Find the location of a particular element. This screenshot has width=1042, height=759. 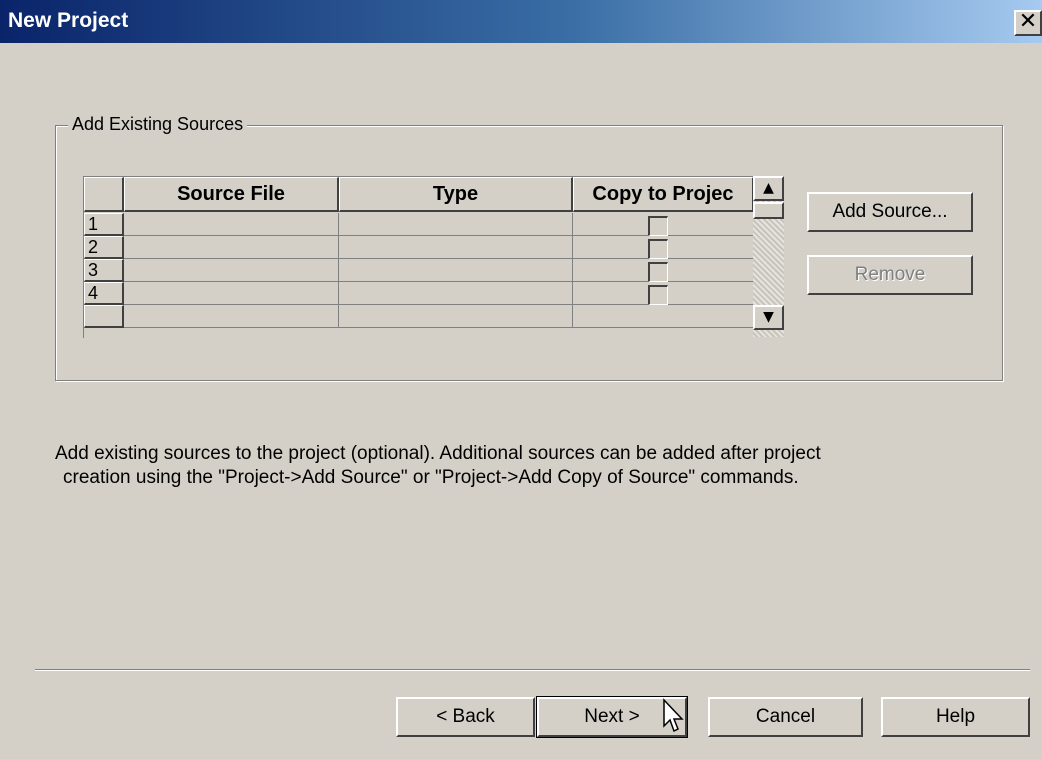

cancel-button: Cancel is located at coordinates (785, 717).